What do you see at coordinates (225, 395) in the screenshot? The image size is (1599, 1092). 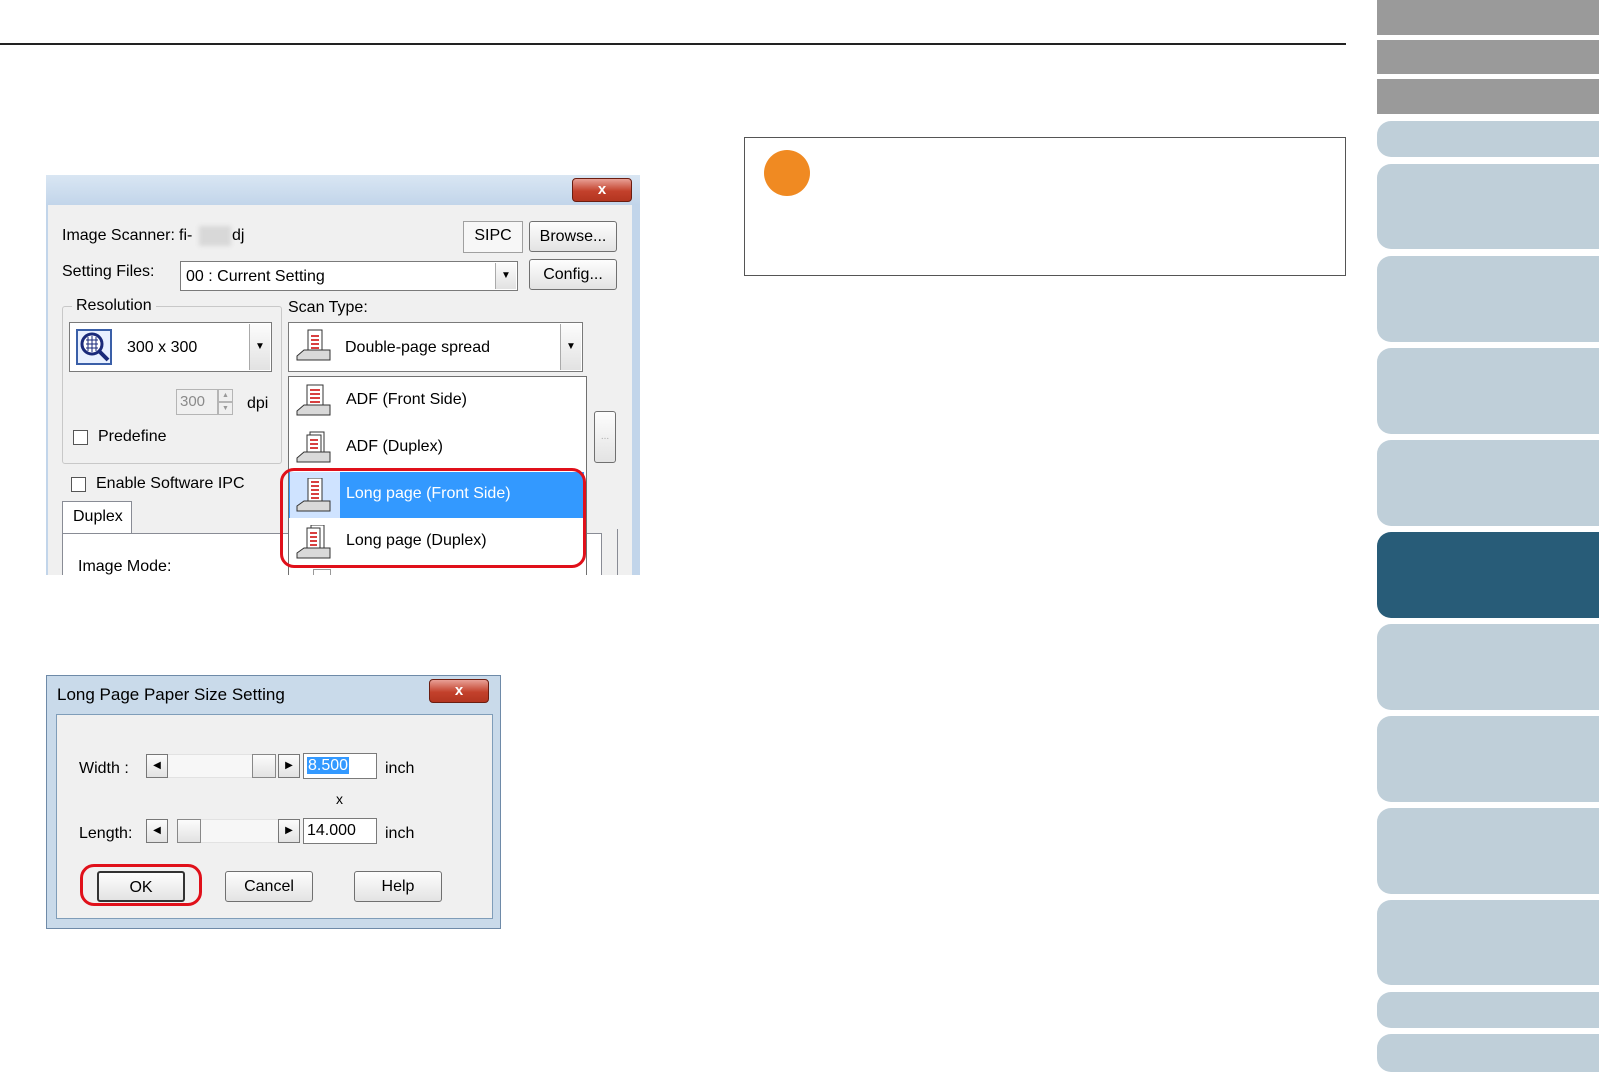 I see `spin-up-icon: ▲` at bounding box center [225, 395].